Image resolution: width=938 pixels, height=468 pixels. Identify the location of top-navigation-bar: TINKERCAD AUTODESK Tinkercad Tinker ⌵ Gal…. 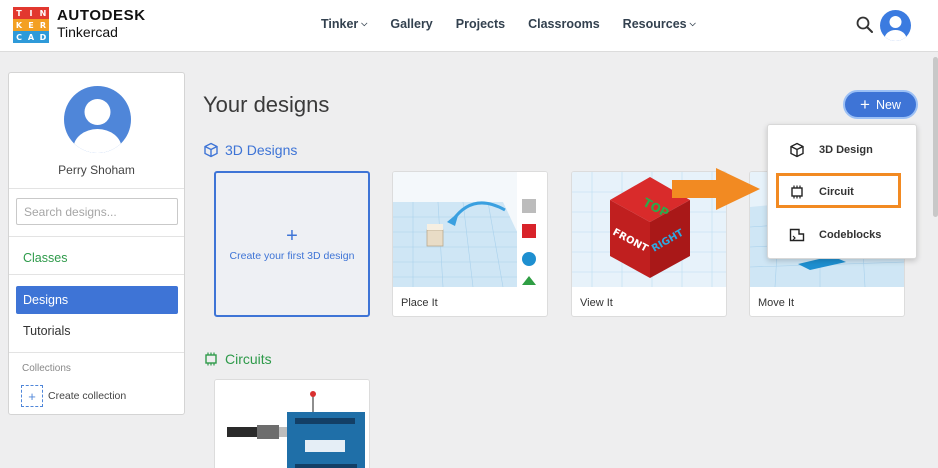
(469, 26).